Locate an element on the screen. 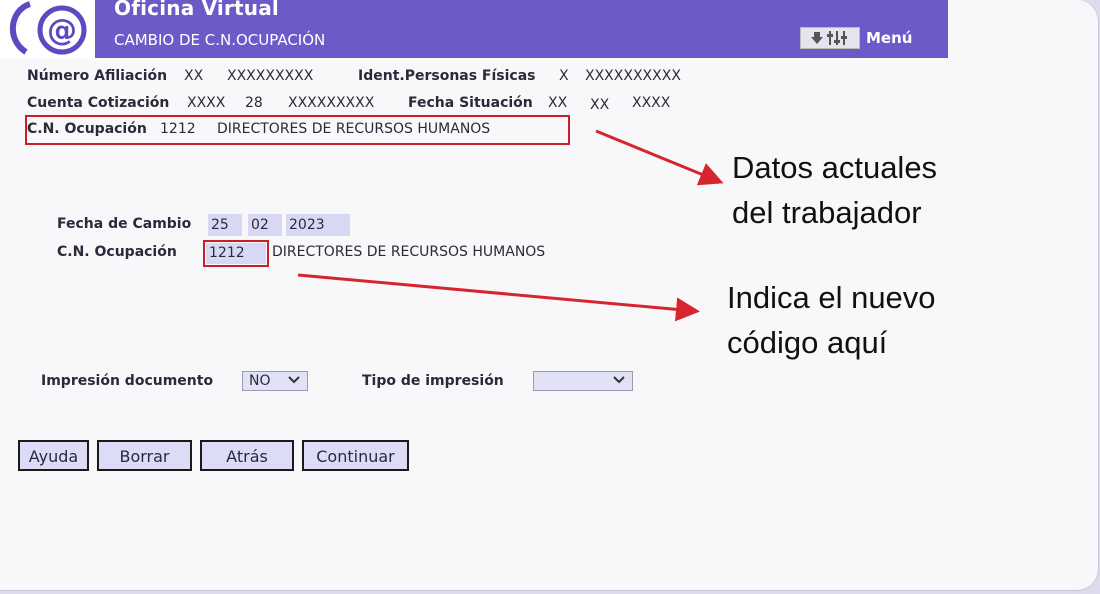 This screenshot has height=594, width=1100. arrow-to-new-cno is located at coordinates (498, 297).